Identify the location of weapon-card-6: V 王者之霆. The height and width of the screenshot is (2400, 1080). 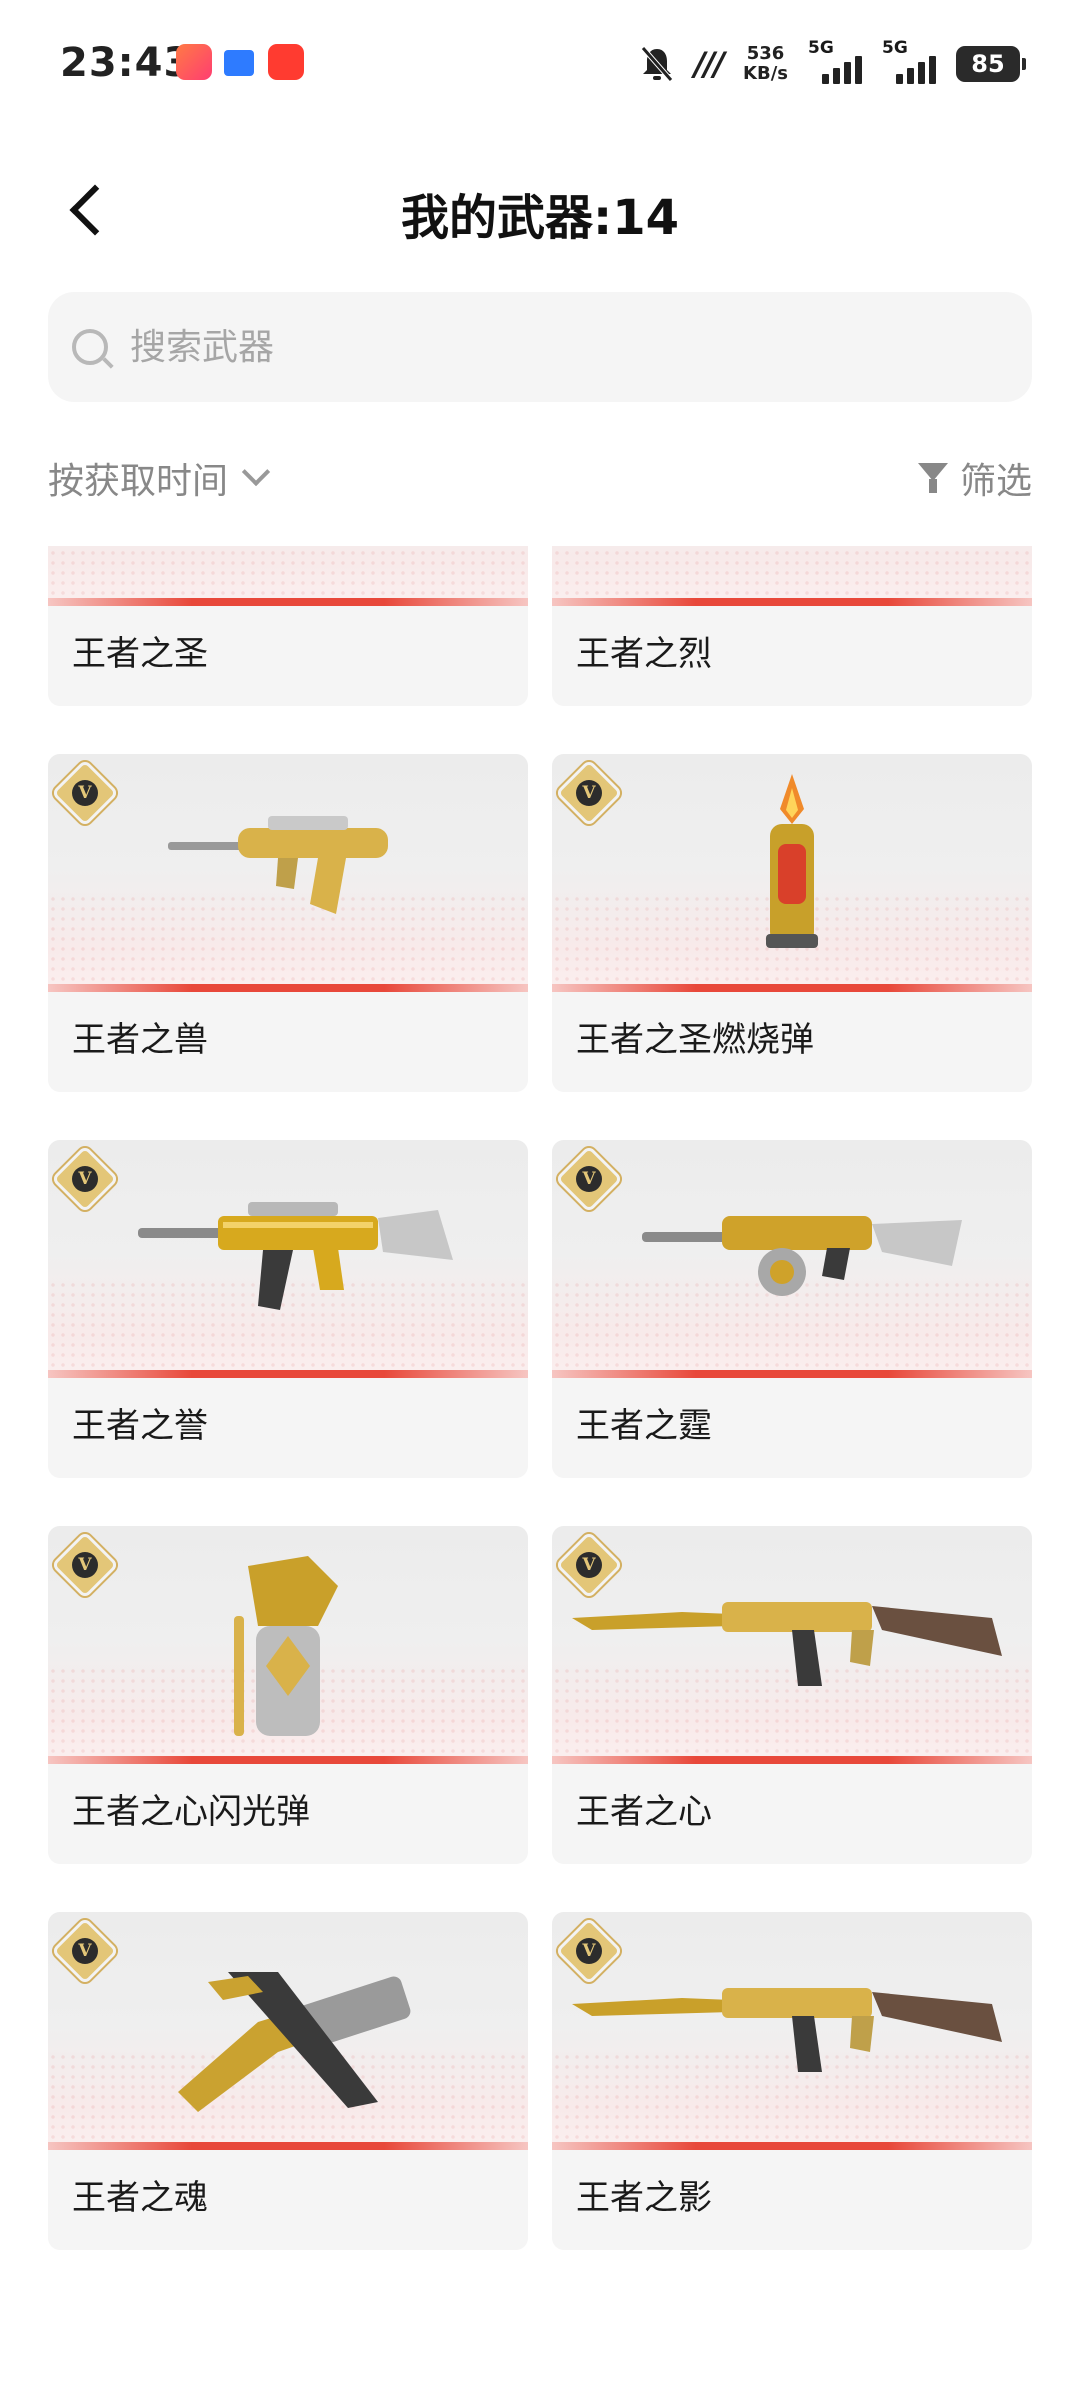
(792, 1309).